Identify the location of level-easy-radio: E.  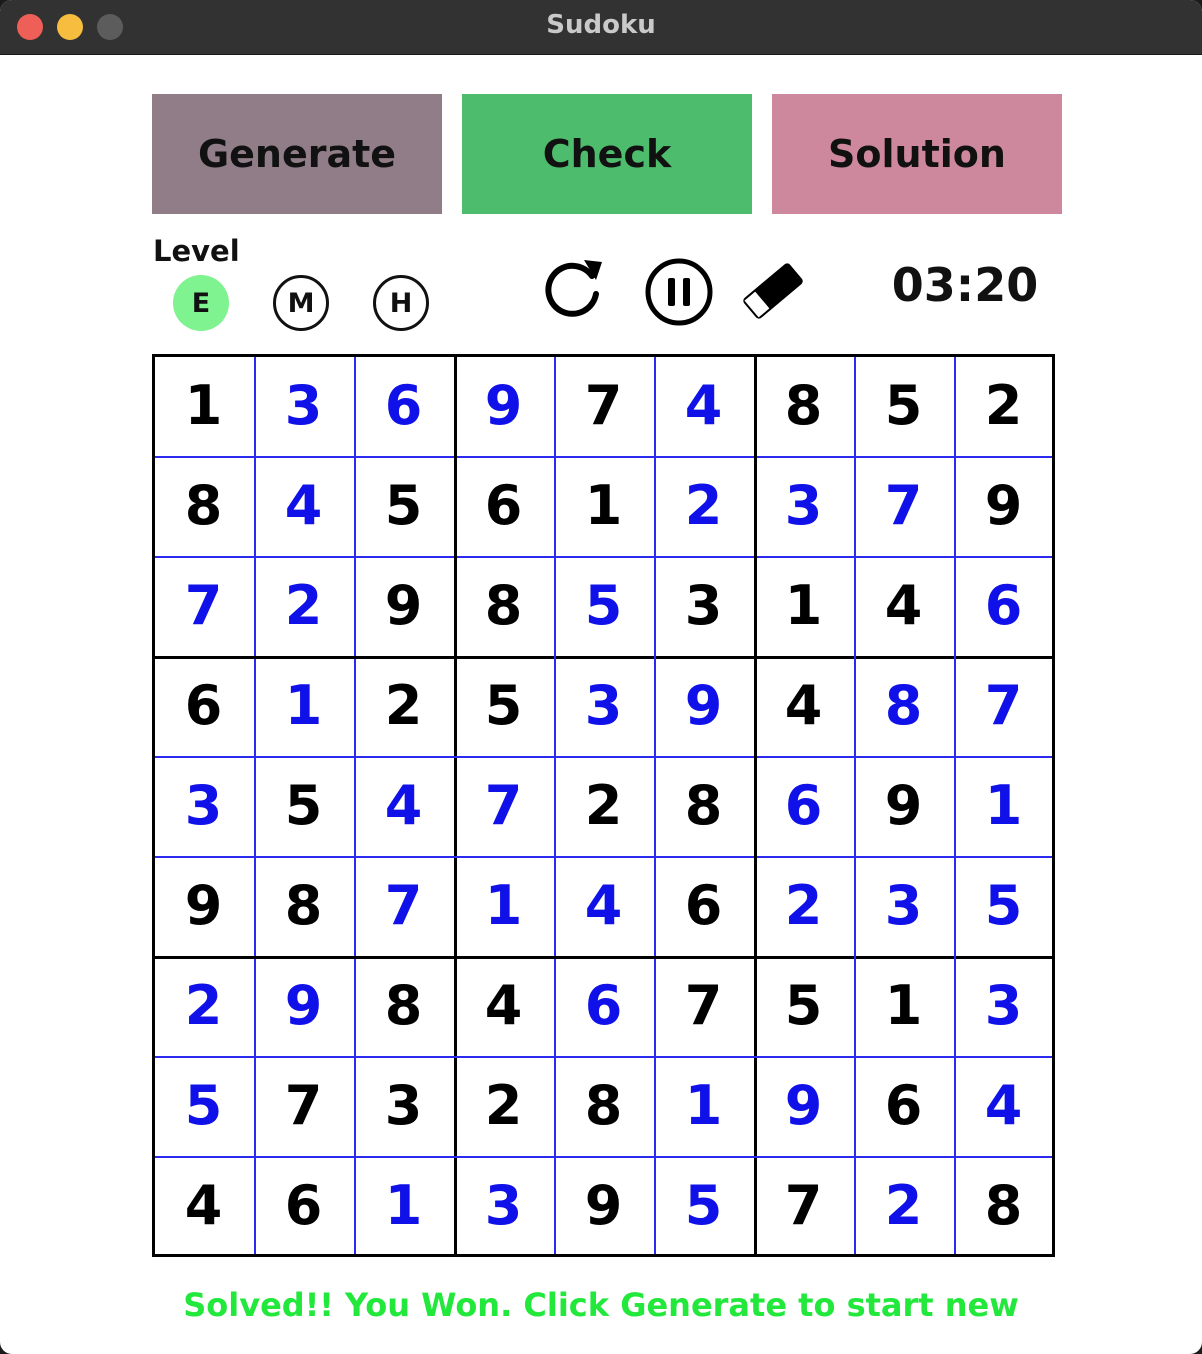
(201, 303).